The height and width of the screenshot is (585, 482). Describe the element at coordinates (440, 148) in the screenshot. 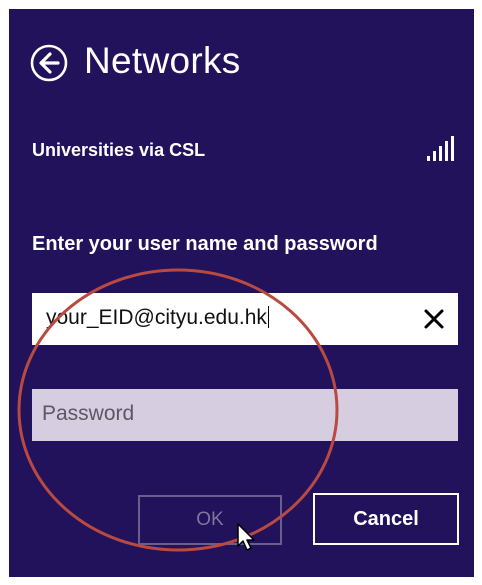

I see `wifi-signal-icon` at that location.